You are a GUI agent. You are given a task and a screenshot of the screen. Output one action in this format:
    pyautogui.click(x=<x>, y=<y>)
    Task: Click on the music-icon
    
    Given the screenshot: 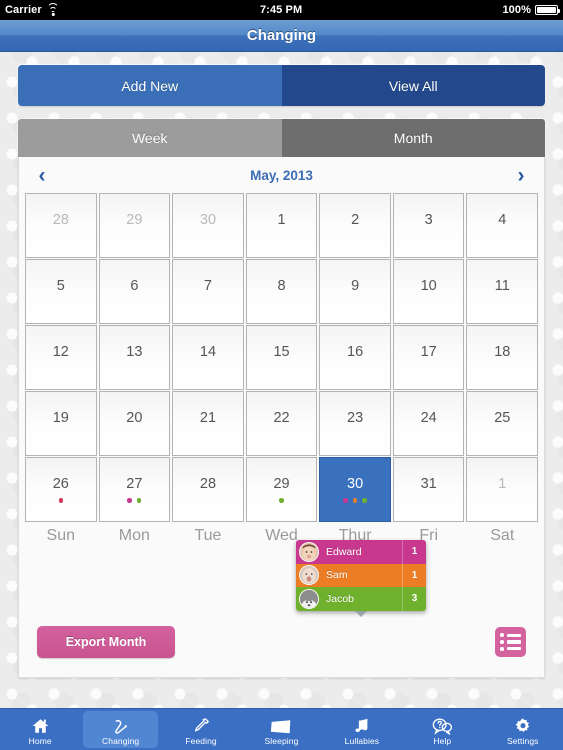 What is the action you would take?
    pyautogui.click(x=361, y=724)
    